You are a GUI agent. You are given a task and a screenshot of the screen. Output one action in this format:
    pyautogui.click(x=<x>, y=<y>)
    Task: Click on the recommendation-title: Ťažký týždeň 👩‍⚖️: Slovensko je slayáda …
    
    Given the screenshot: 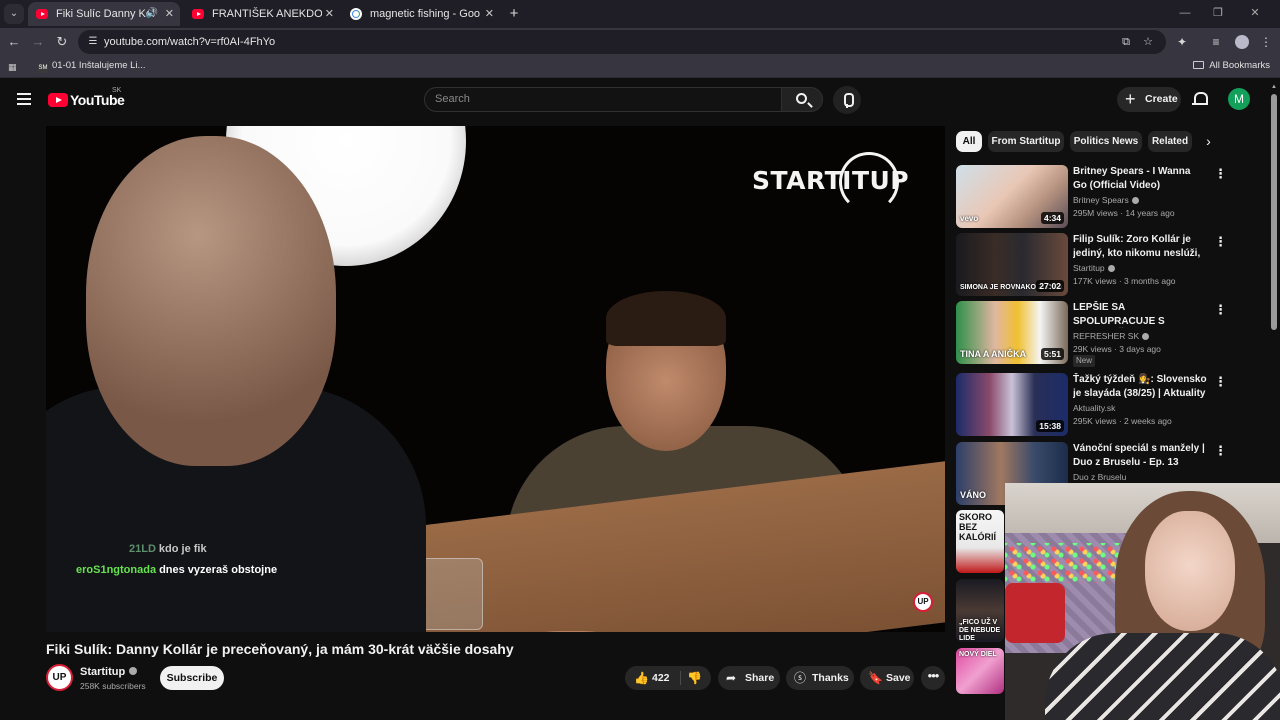 What is the action you would take?
    pyautogui.click(x=1140, y=386)
    